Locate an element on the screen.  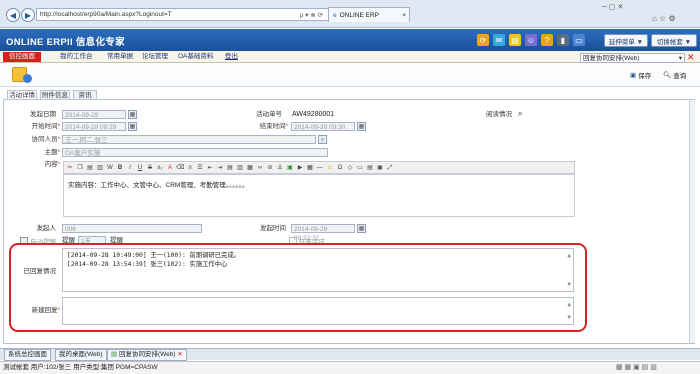
preview-icon: ▭ is located at coordinates (360, 168).